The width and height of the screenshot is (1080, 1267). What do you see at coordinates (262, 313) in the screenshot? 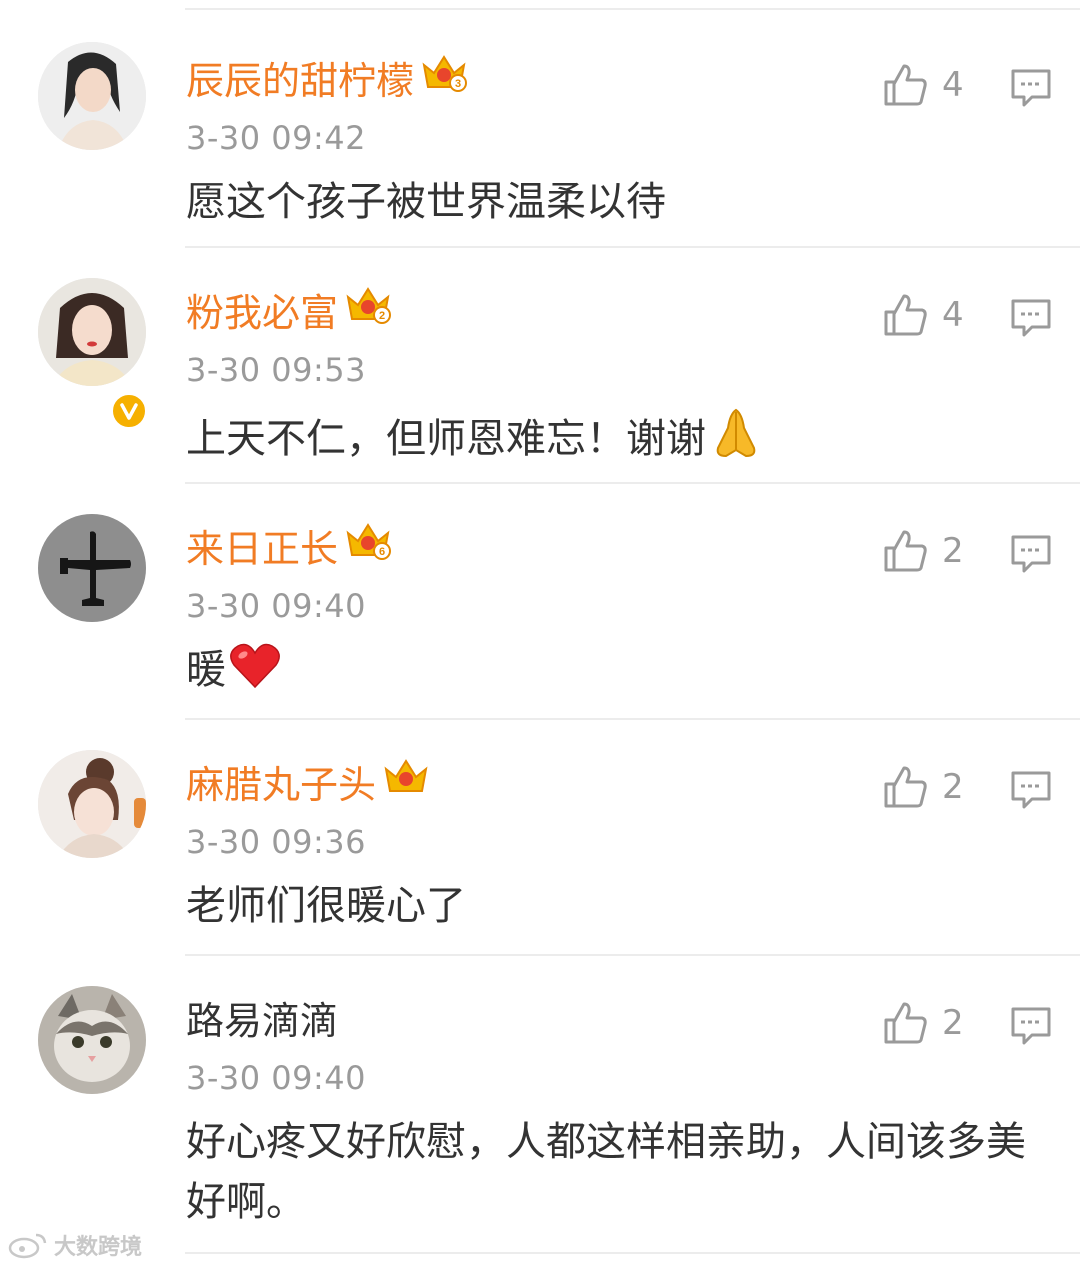
I see `username-label: 粉我必富` at bounding box center [262, 313].